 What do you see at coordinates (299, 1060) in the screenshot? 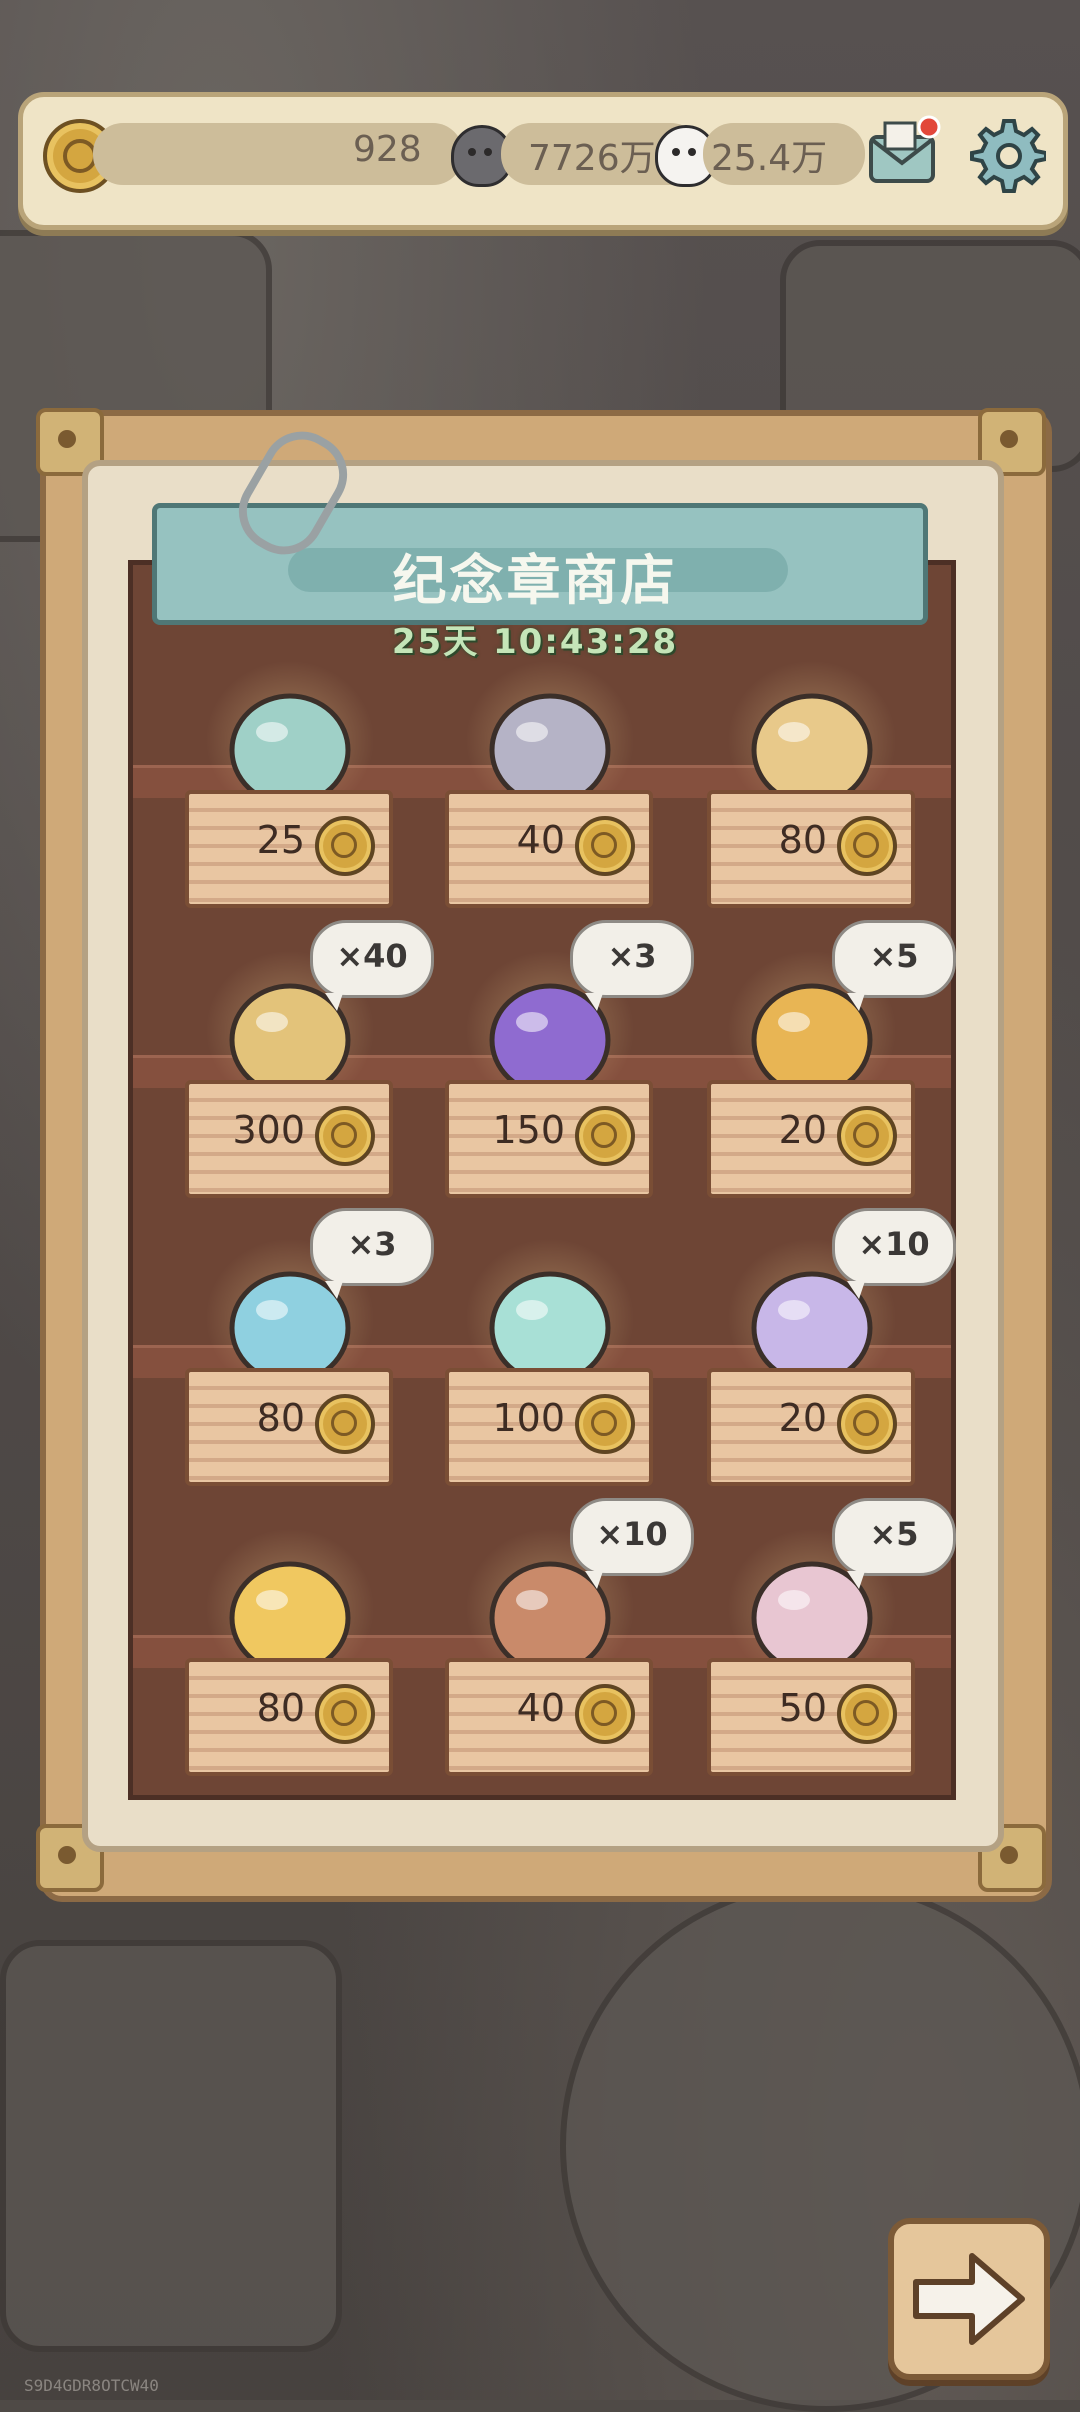
I see `shop-item-golden-cannon: 300 ×40` at bounding box center [299, 1060].